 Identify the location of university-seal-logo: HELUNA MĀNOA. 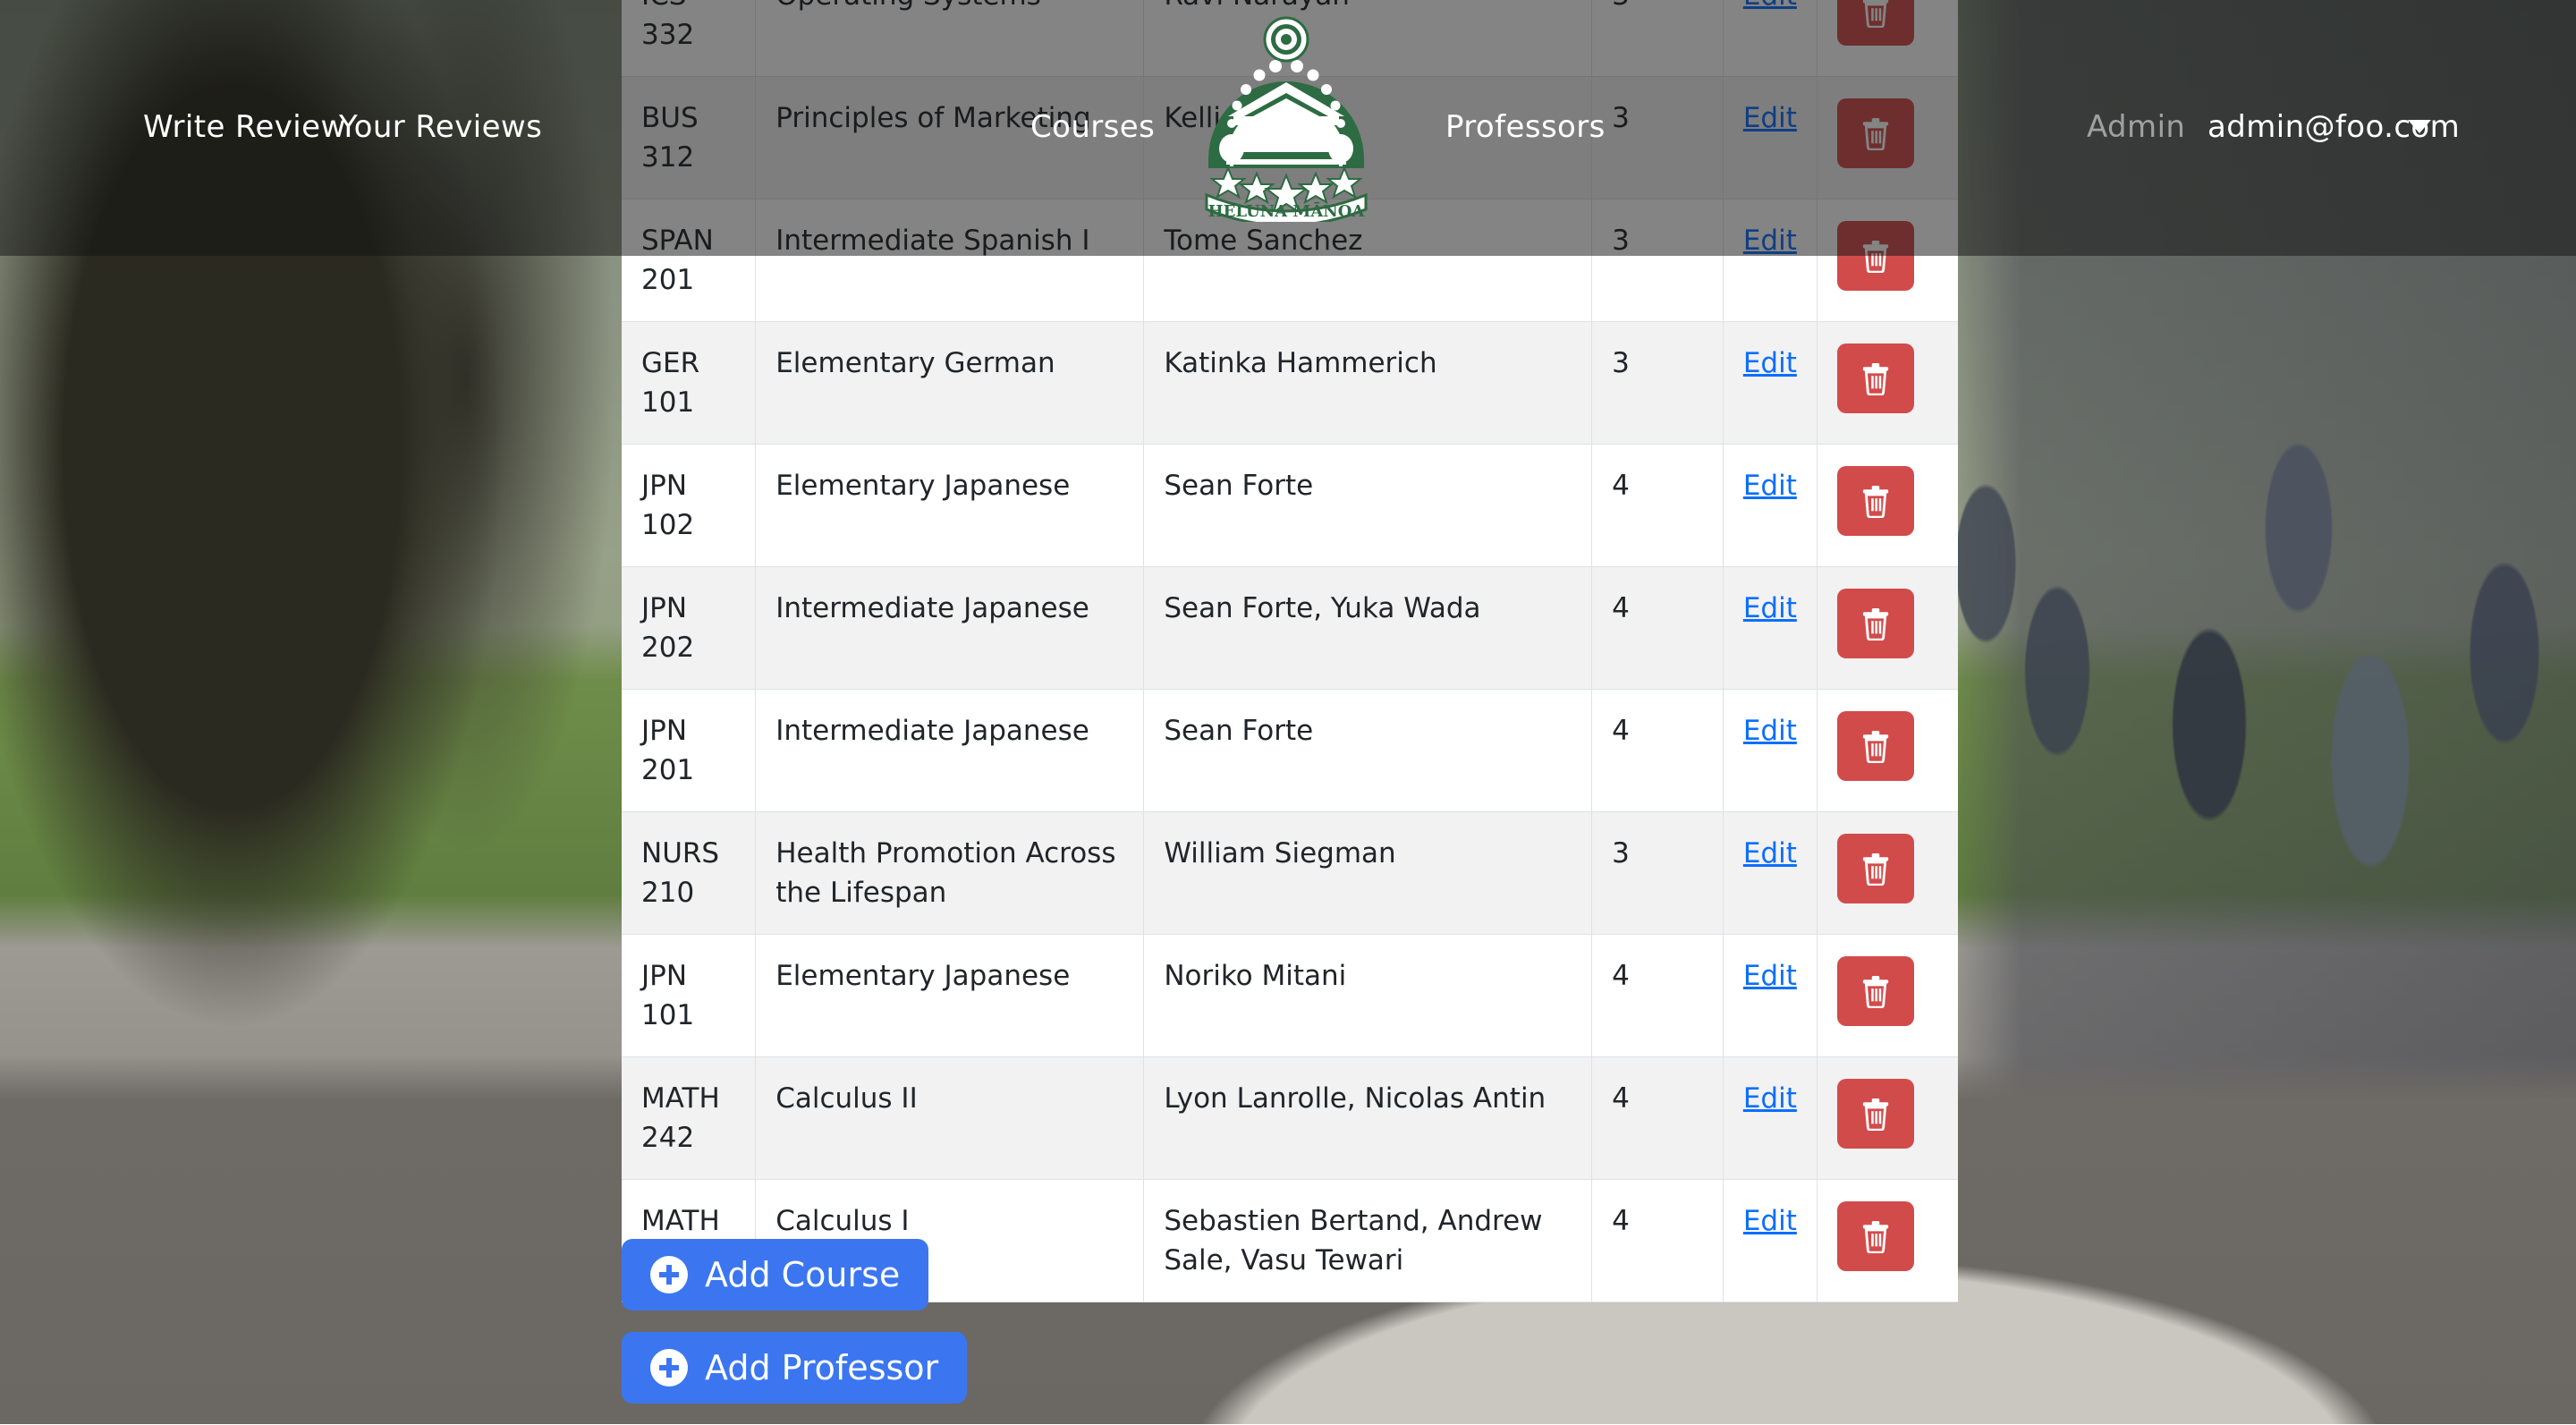
(1286, 119).